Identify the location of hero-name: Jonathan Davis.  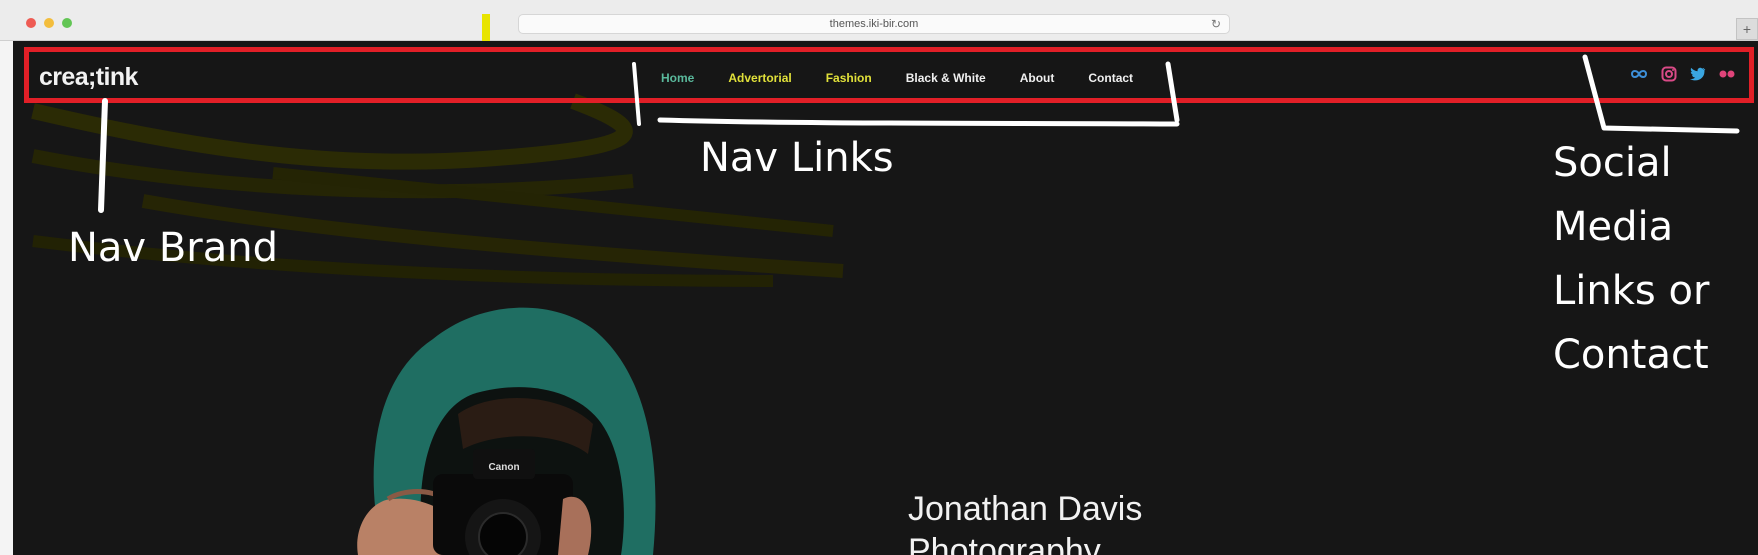
(1025, 509).